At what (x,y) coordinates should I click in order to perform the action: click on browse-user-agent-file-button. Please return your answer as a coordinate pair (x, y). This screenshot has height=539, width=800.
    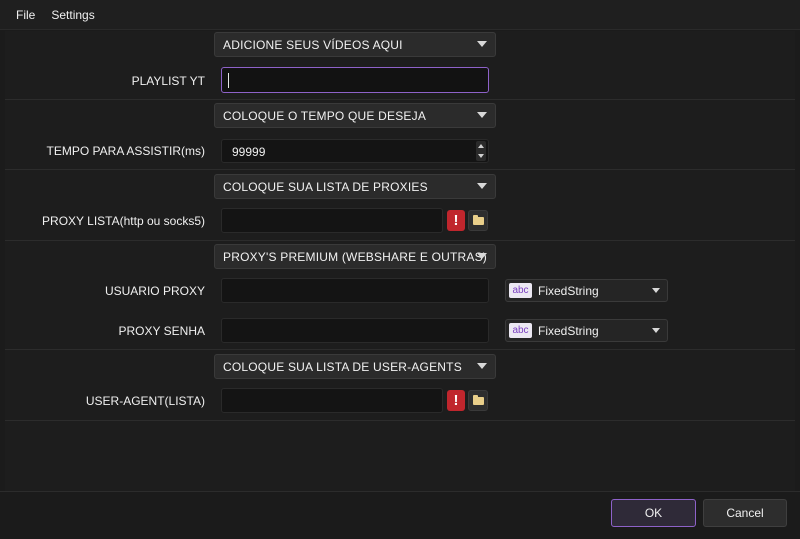
    Looking at the image, I should click on (478, 400).